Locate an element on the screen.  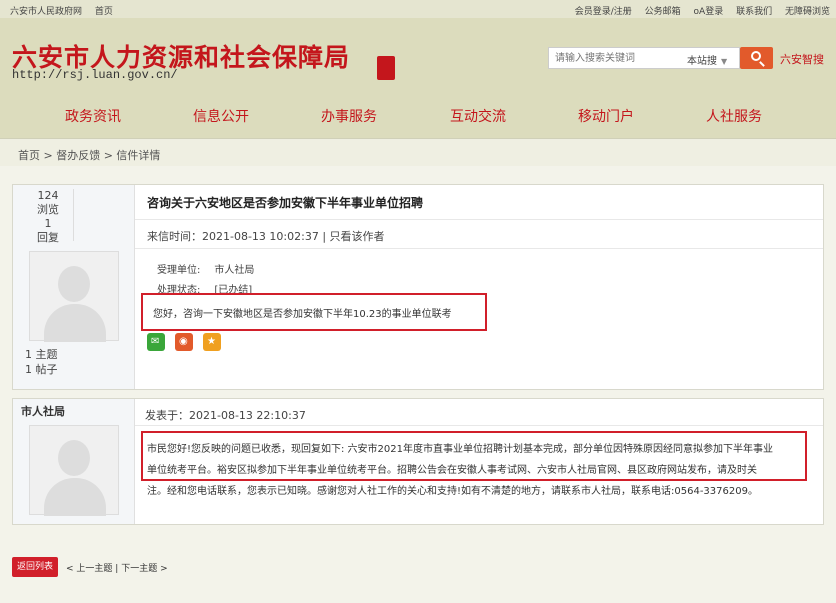
nav-item-news: 政务资讯 is located at coordinates (93, 116).